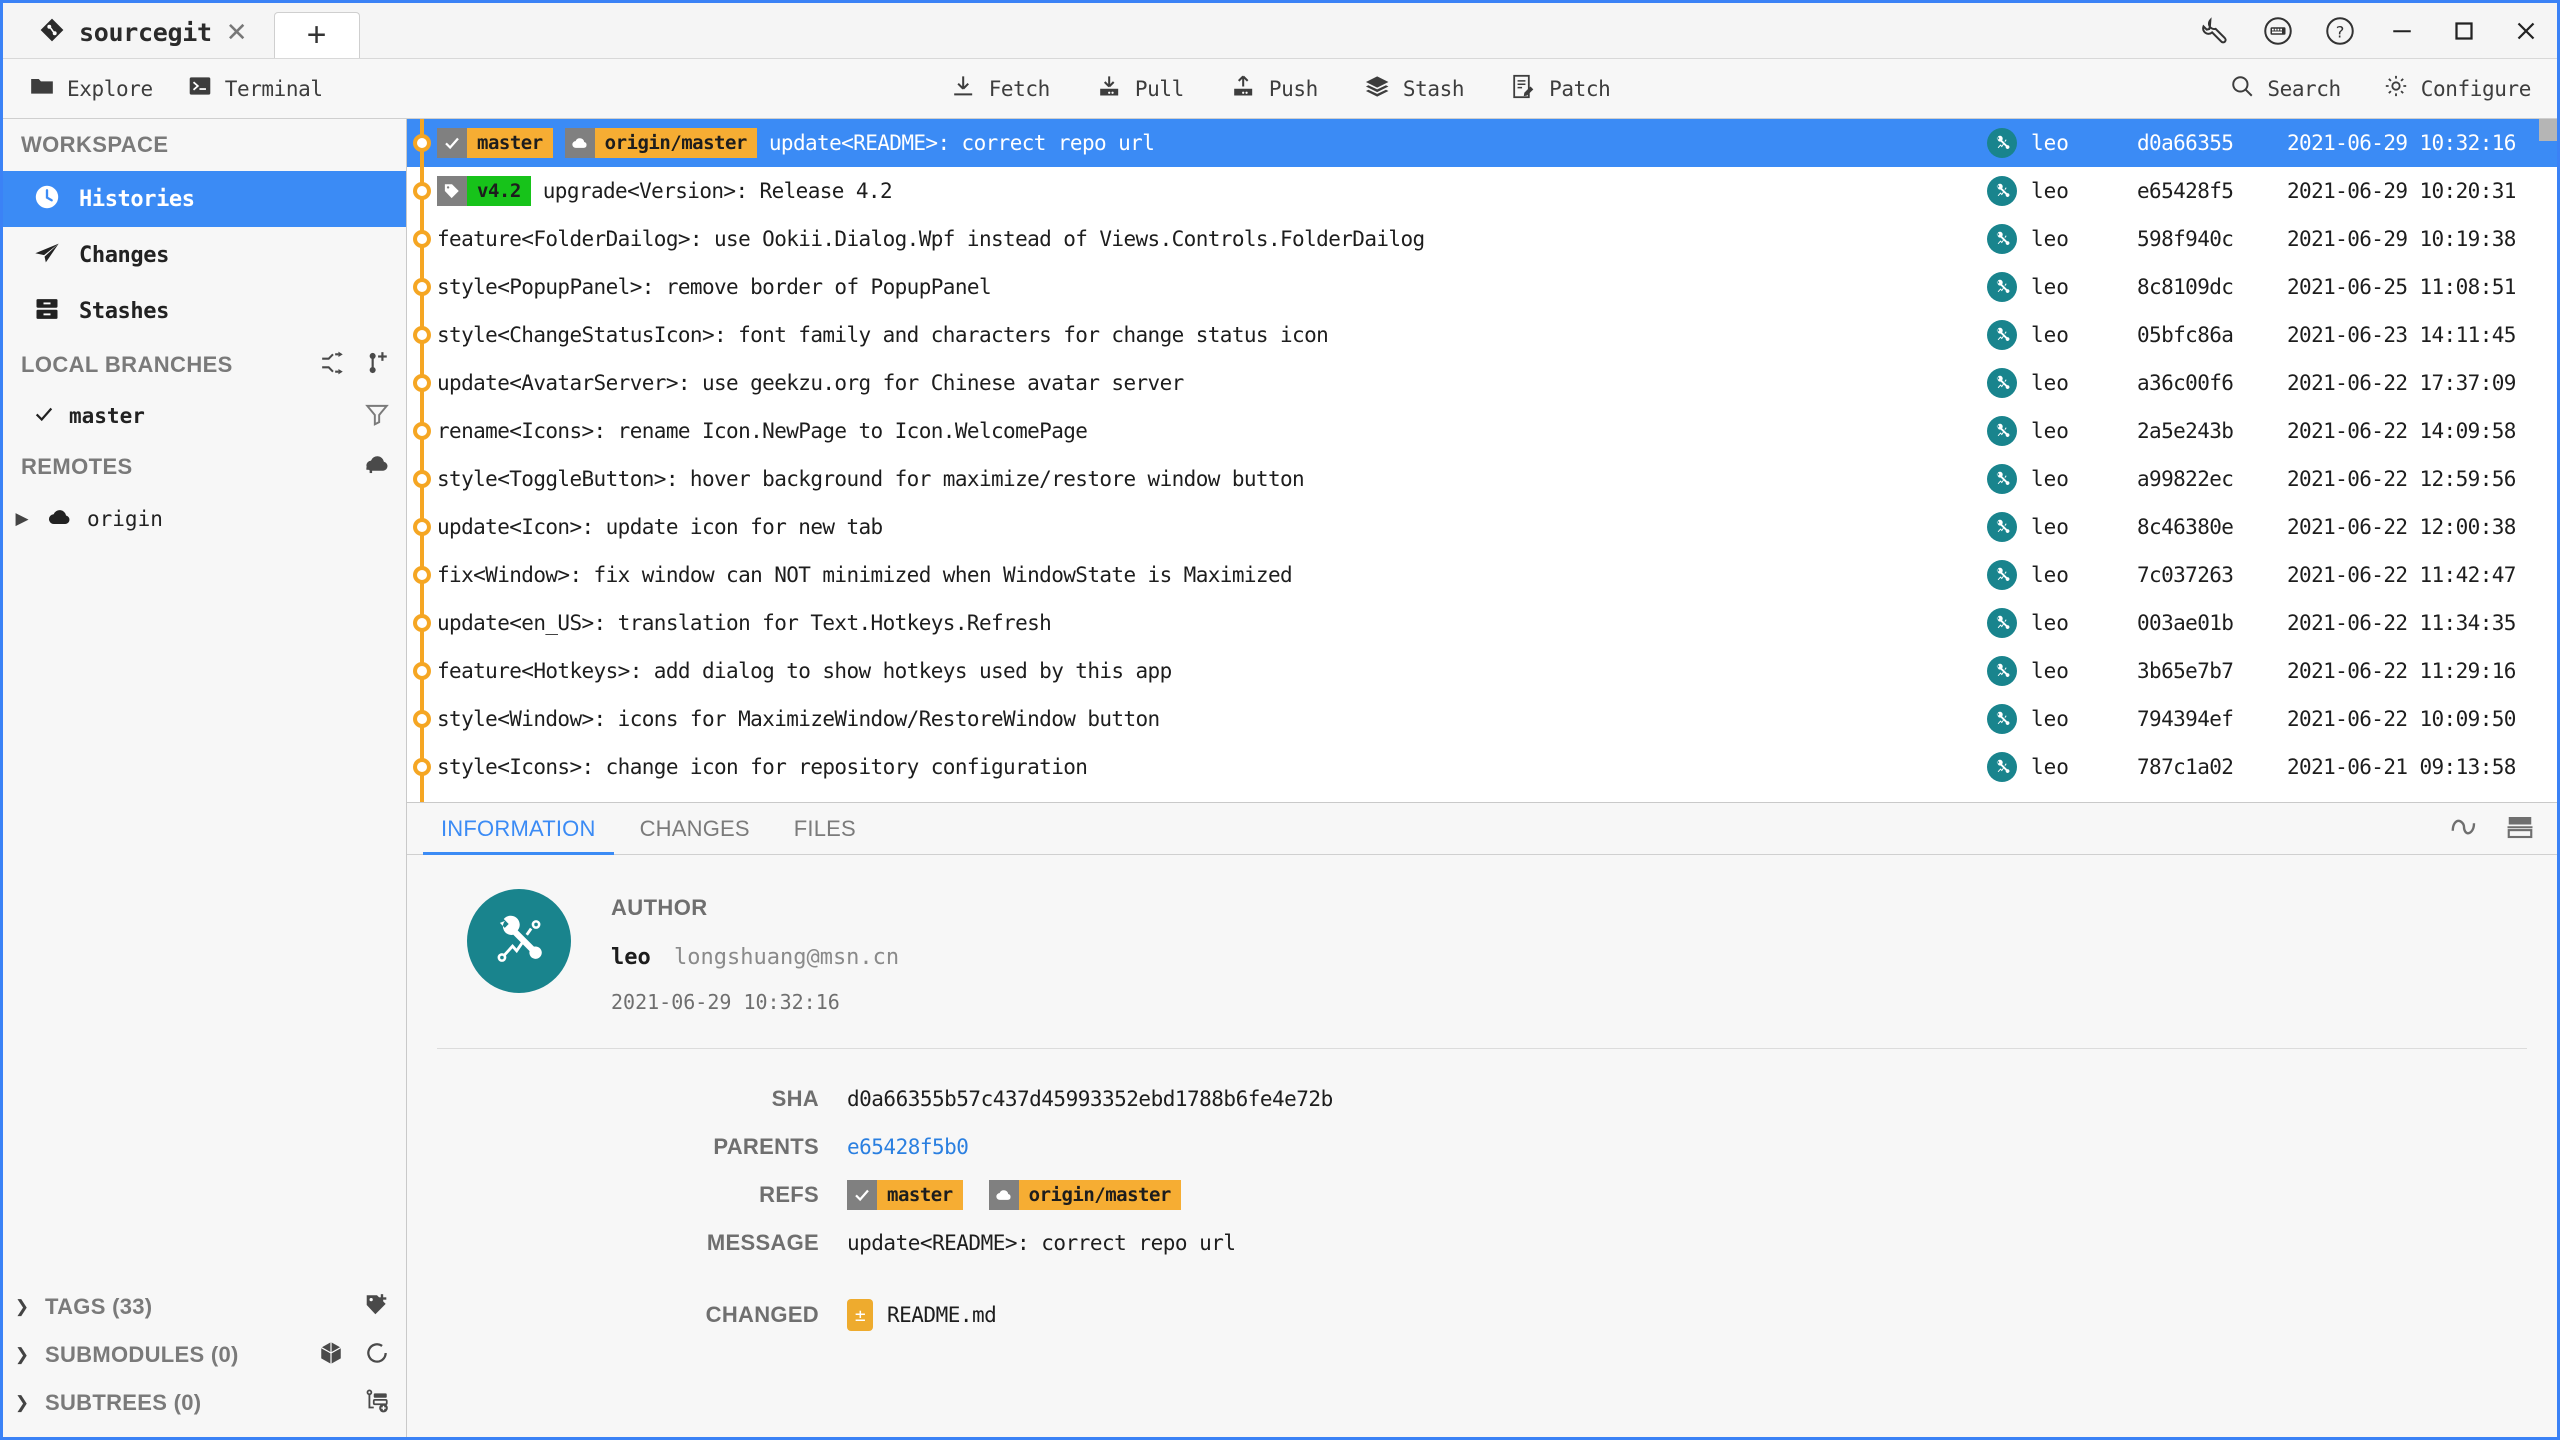 This screenshot has width=2560, height=1440. Describe the element at coordinates (2285, 88) in the screenshot. I see `search-button: Search` at that location.